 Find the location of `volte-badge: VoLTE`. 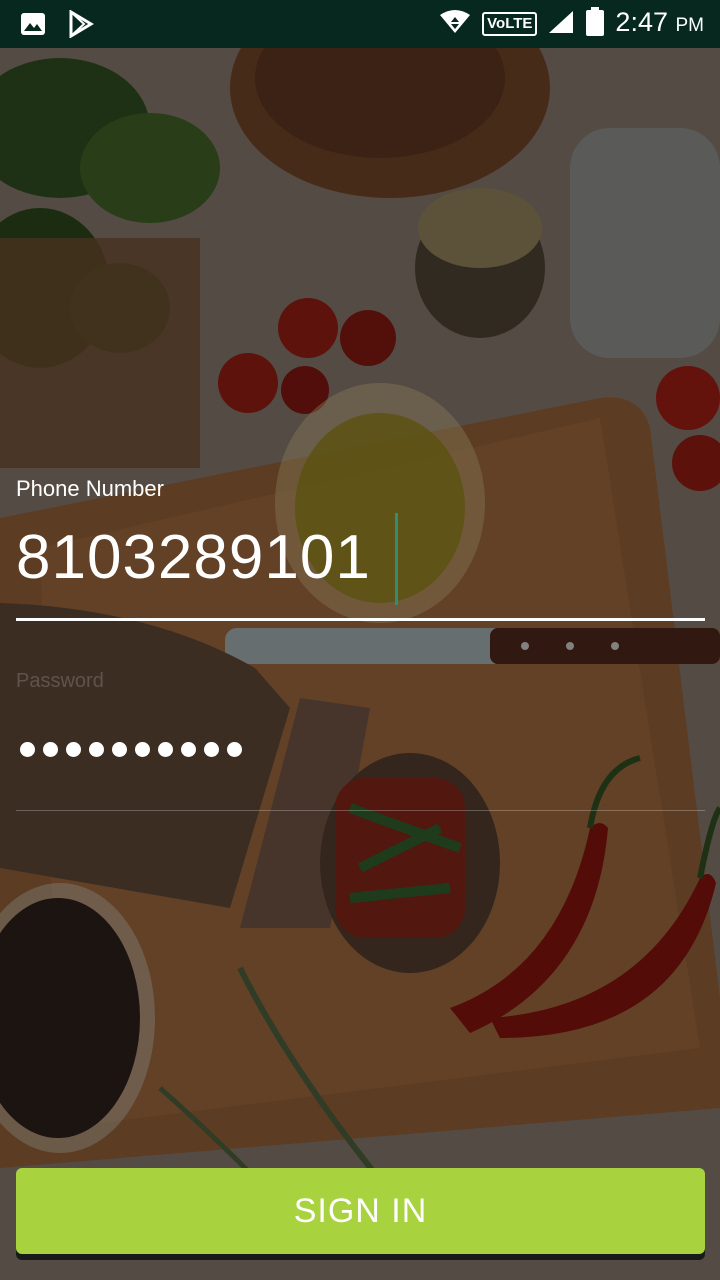

volte-badge: VoLTE is located at coordinates (510, 24).